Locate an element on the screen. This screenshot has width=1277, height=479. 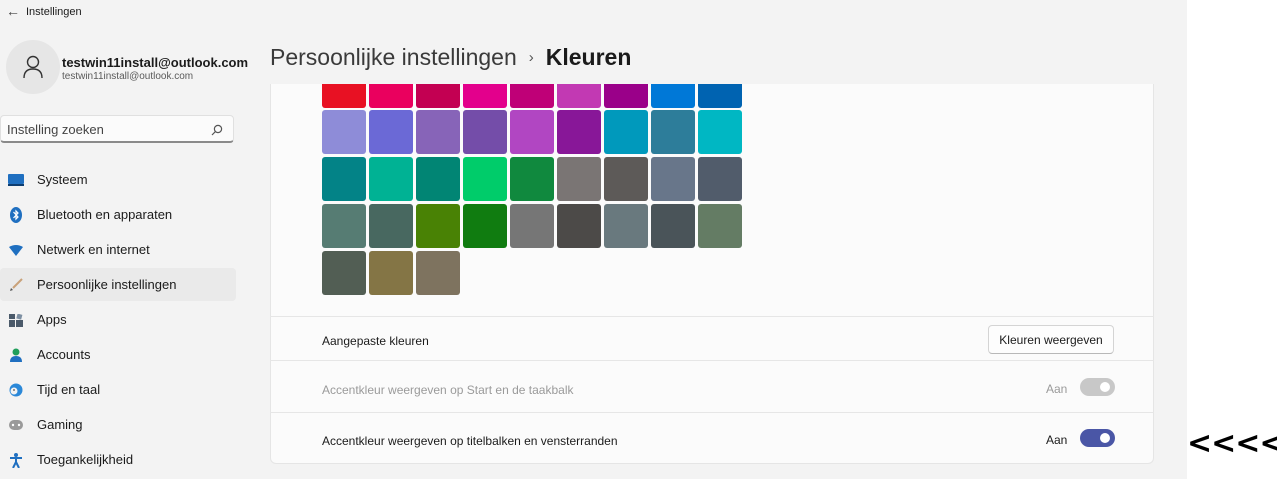
sidebar-item-systeem: Systeem is located at coordinates (118, 179).